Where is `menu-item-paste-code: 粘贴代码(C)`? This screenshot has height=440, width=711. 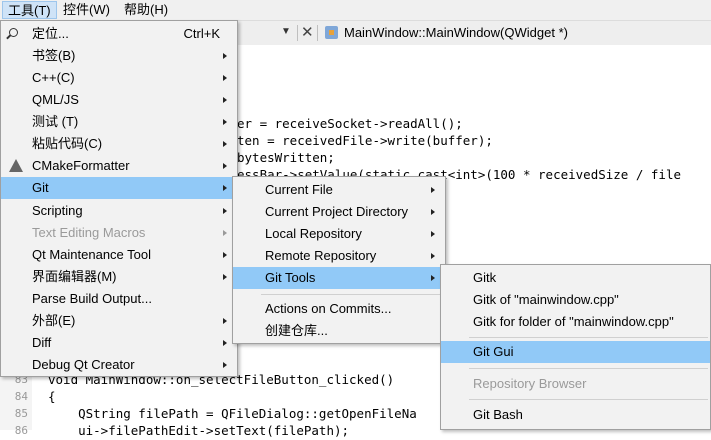
menu-item-paste-code: 粘贴代码(C) is located at coordinates (119, 144).